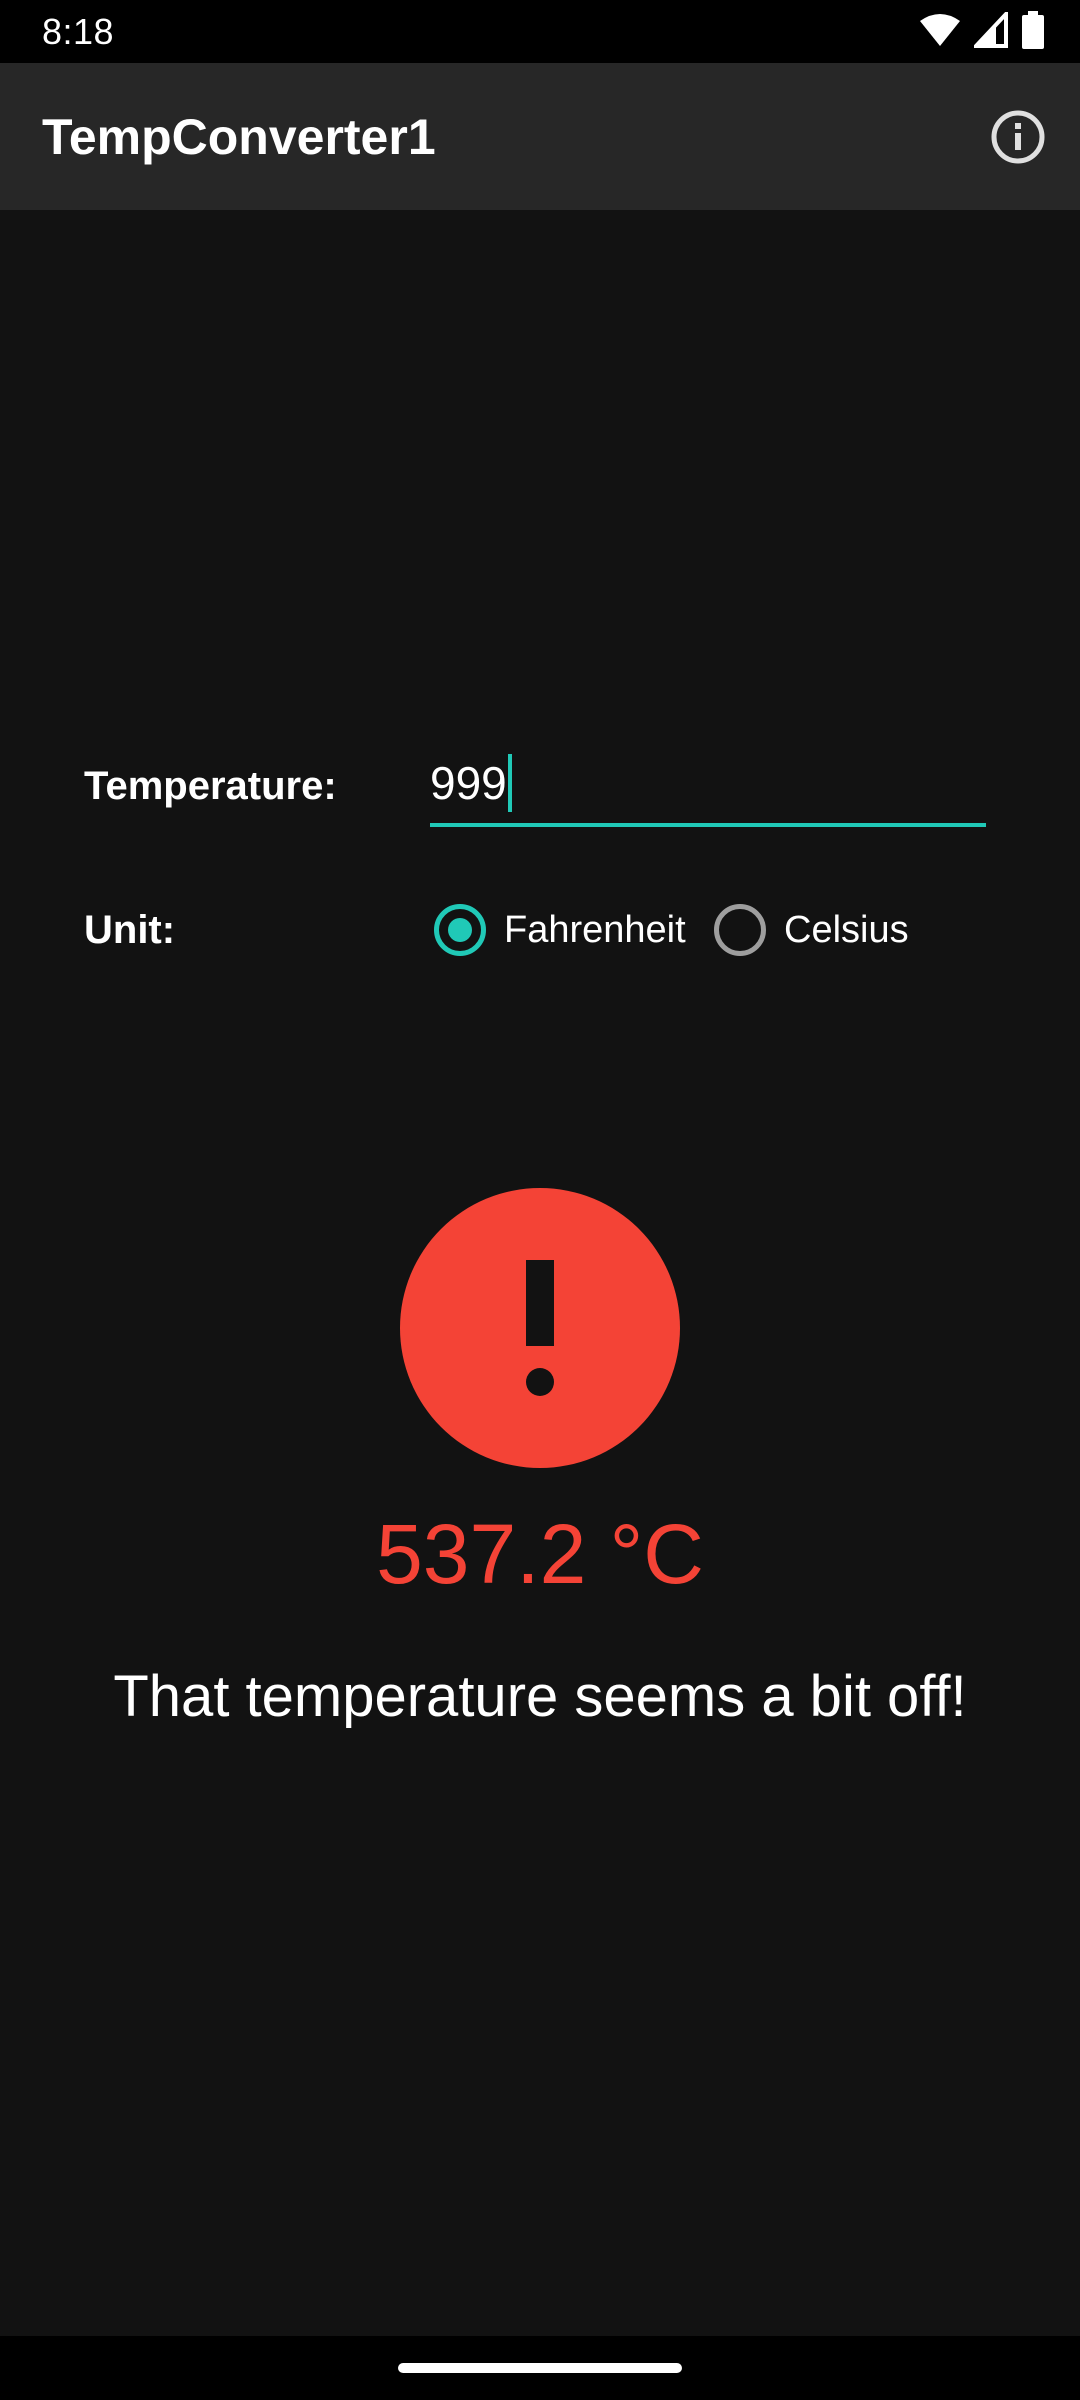 The width and height of the screenshot is (1080, 2400). What do you see at coordinates (1033, 32) in the screenshot?
I see `battery-icon` at bounding box center [1033, 32].